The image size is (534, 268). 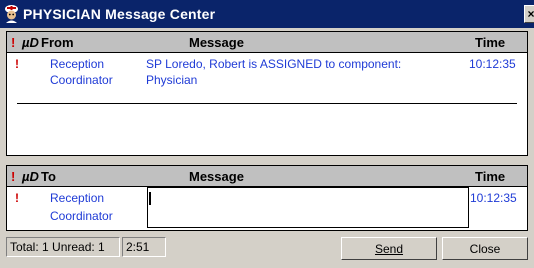 What do you see at coordinates (81, 80) in the screenshot?
I see `sender-line-2: Coordinator` at bounding box center [81, 80].